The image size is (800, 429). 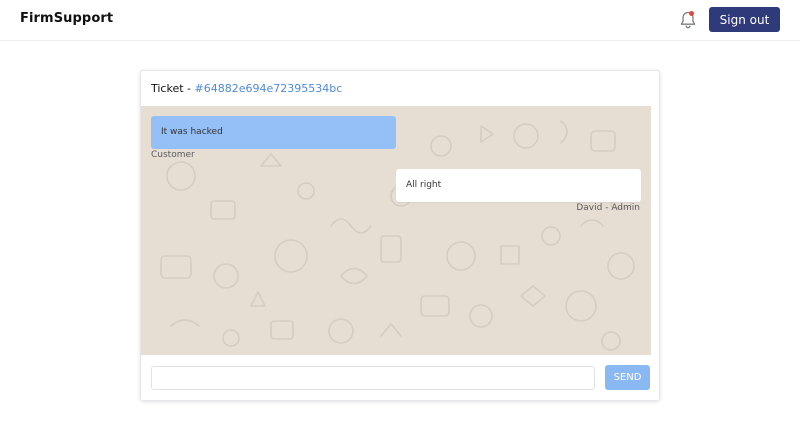 I want to click on message-sender-customer: Customer, so click(x=173, y=155).